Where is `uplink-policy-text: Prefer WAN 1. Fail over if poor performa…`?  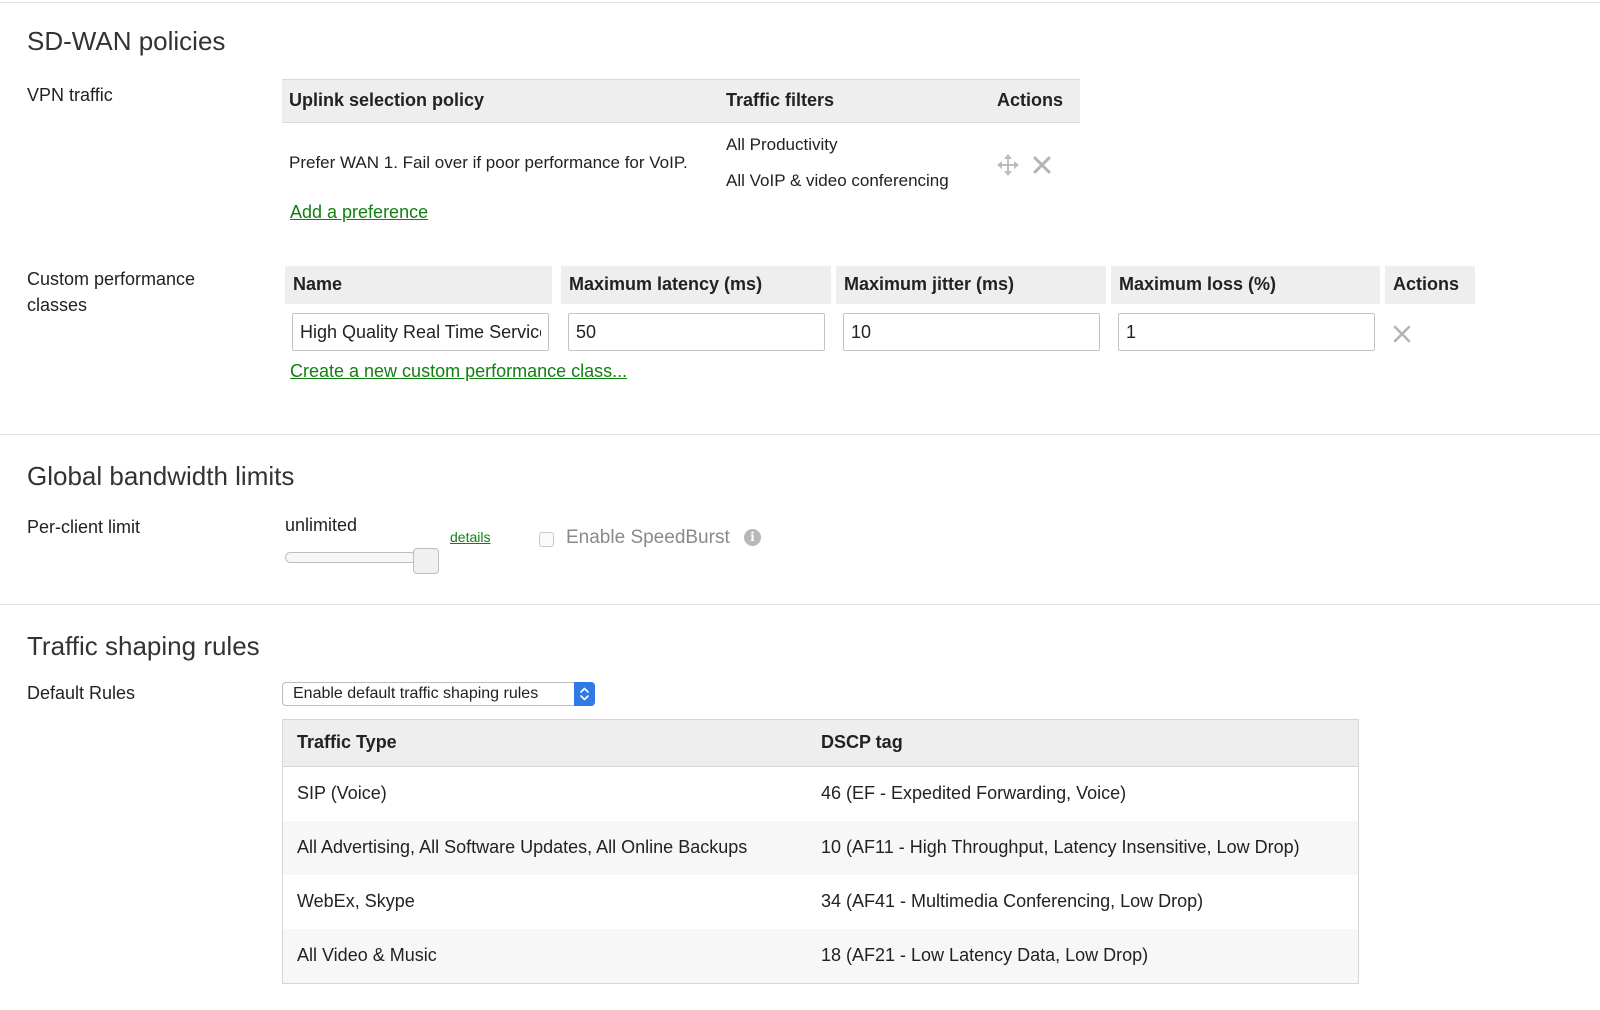
uplink-policy-text: Prefer WAN 1. Fail over if poor performa… is located at coordinates (488, 162).